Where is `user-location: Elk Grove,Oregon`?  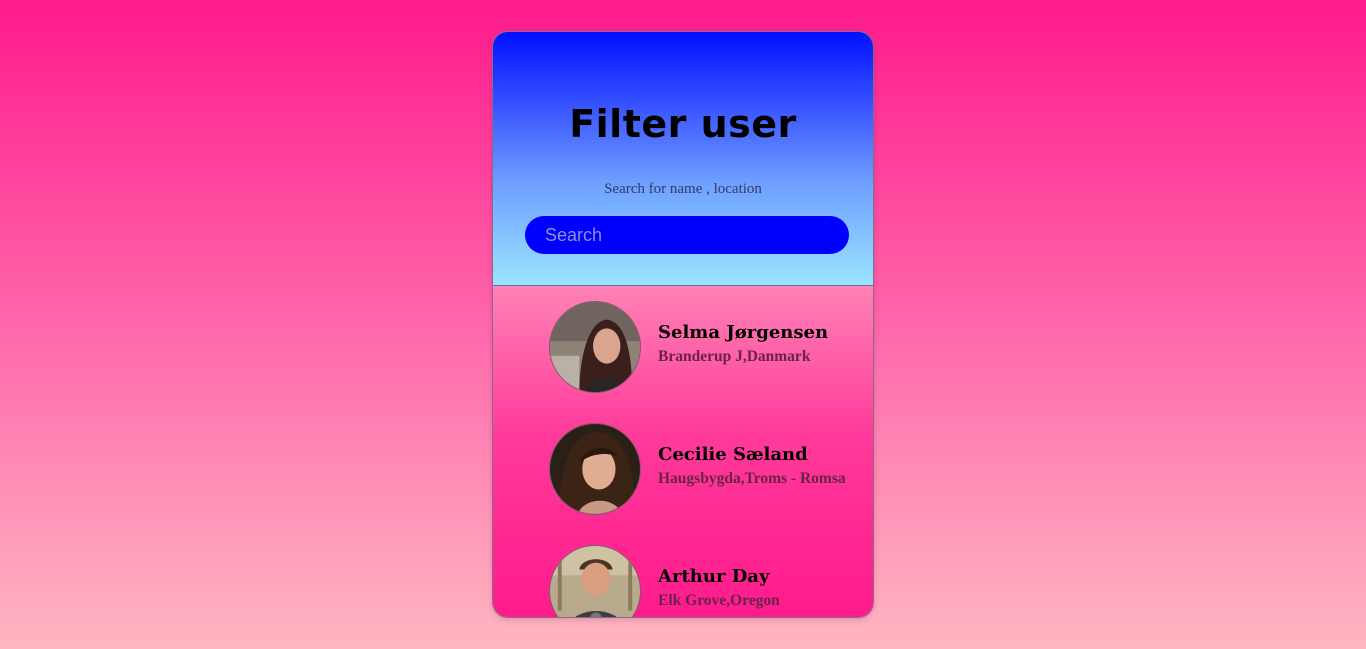
user-location: Elk Grove,Oregon is located at coordinates (719, 600).